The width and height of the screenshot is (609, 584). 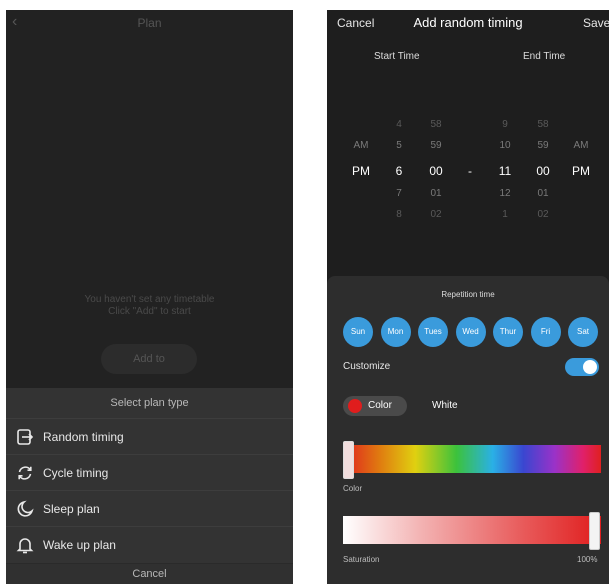 I want to click on plan-type-sleep-plan: Sleep plan, so click(x=149, y=508).